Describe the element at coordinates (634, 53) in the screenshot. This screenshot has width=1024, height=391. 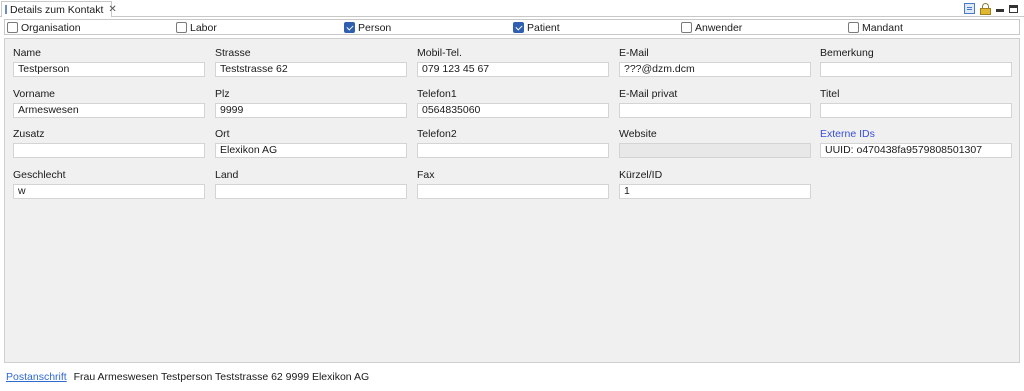
I see `email-label: E-Mail` at that location.